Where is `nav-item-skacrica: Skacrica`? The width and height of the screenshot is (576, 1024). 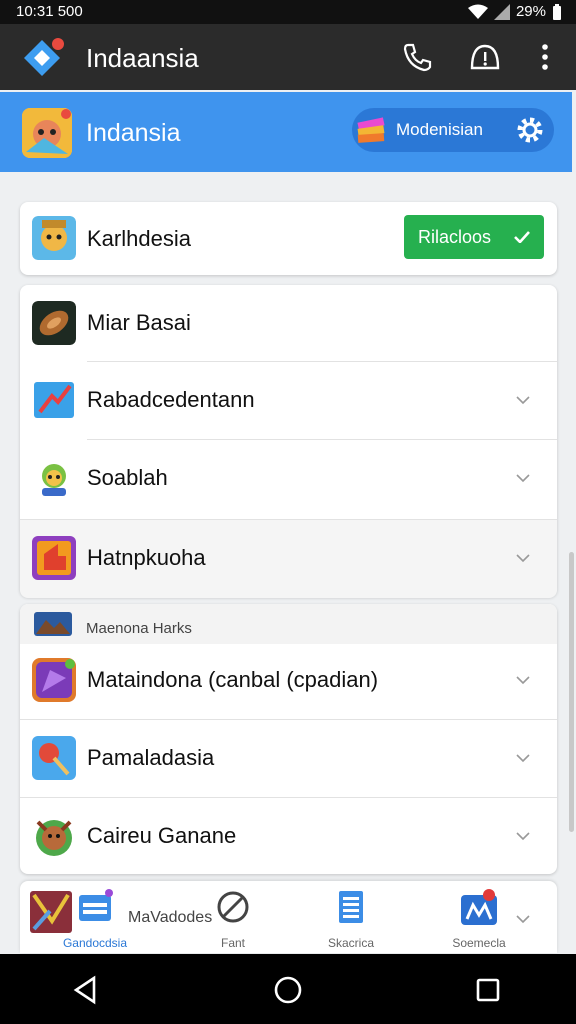
nav-item-skacrica: Skacrica is located at coordinates (351, 918).